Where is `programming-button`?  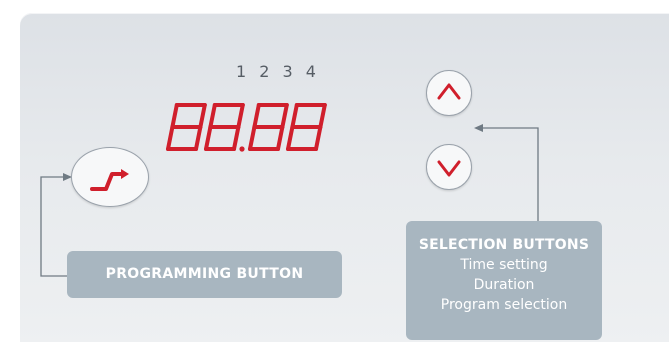 programming-button is located at coordinates (110, 177).